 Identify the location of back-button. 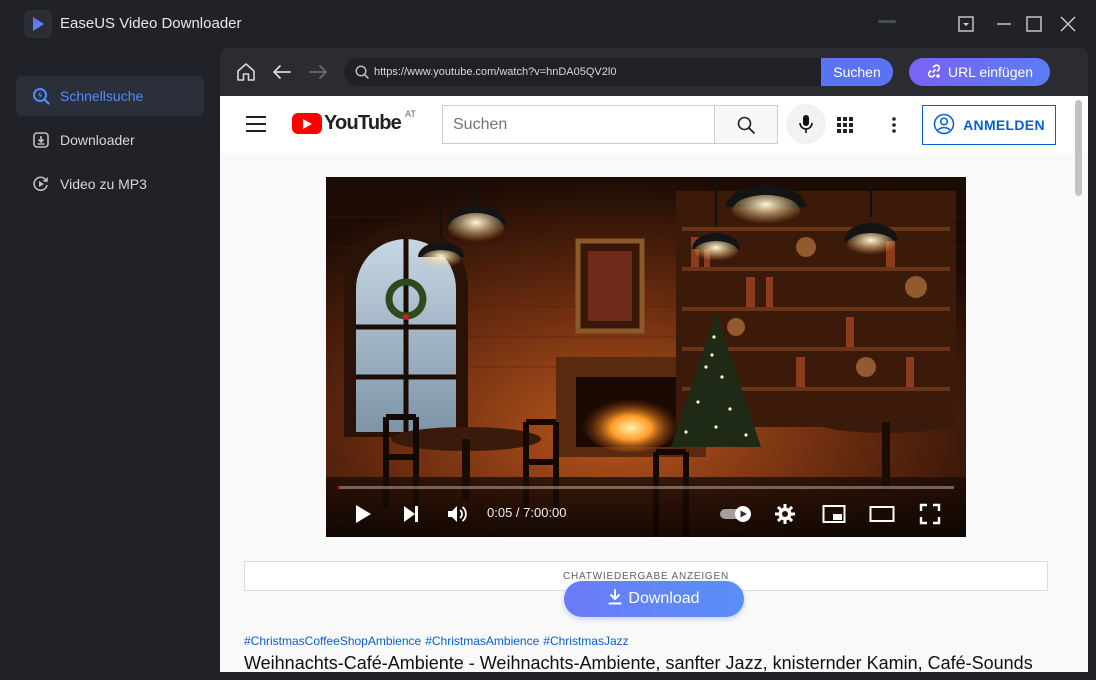
(282, 72).